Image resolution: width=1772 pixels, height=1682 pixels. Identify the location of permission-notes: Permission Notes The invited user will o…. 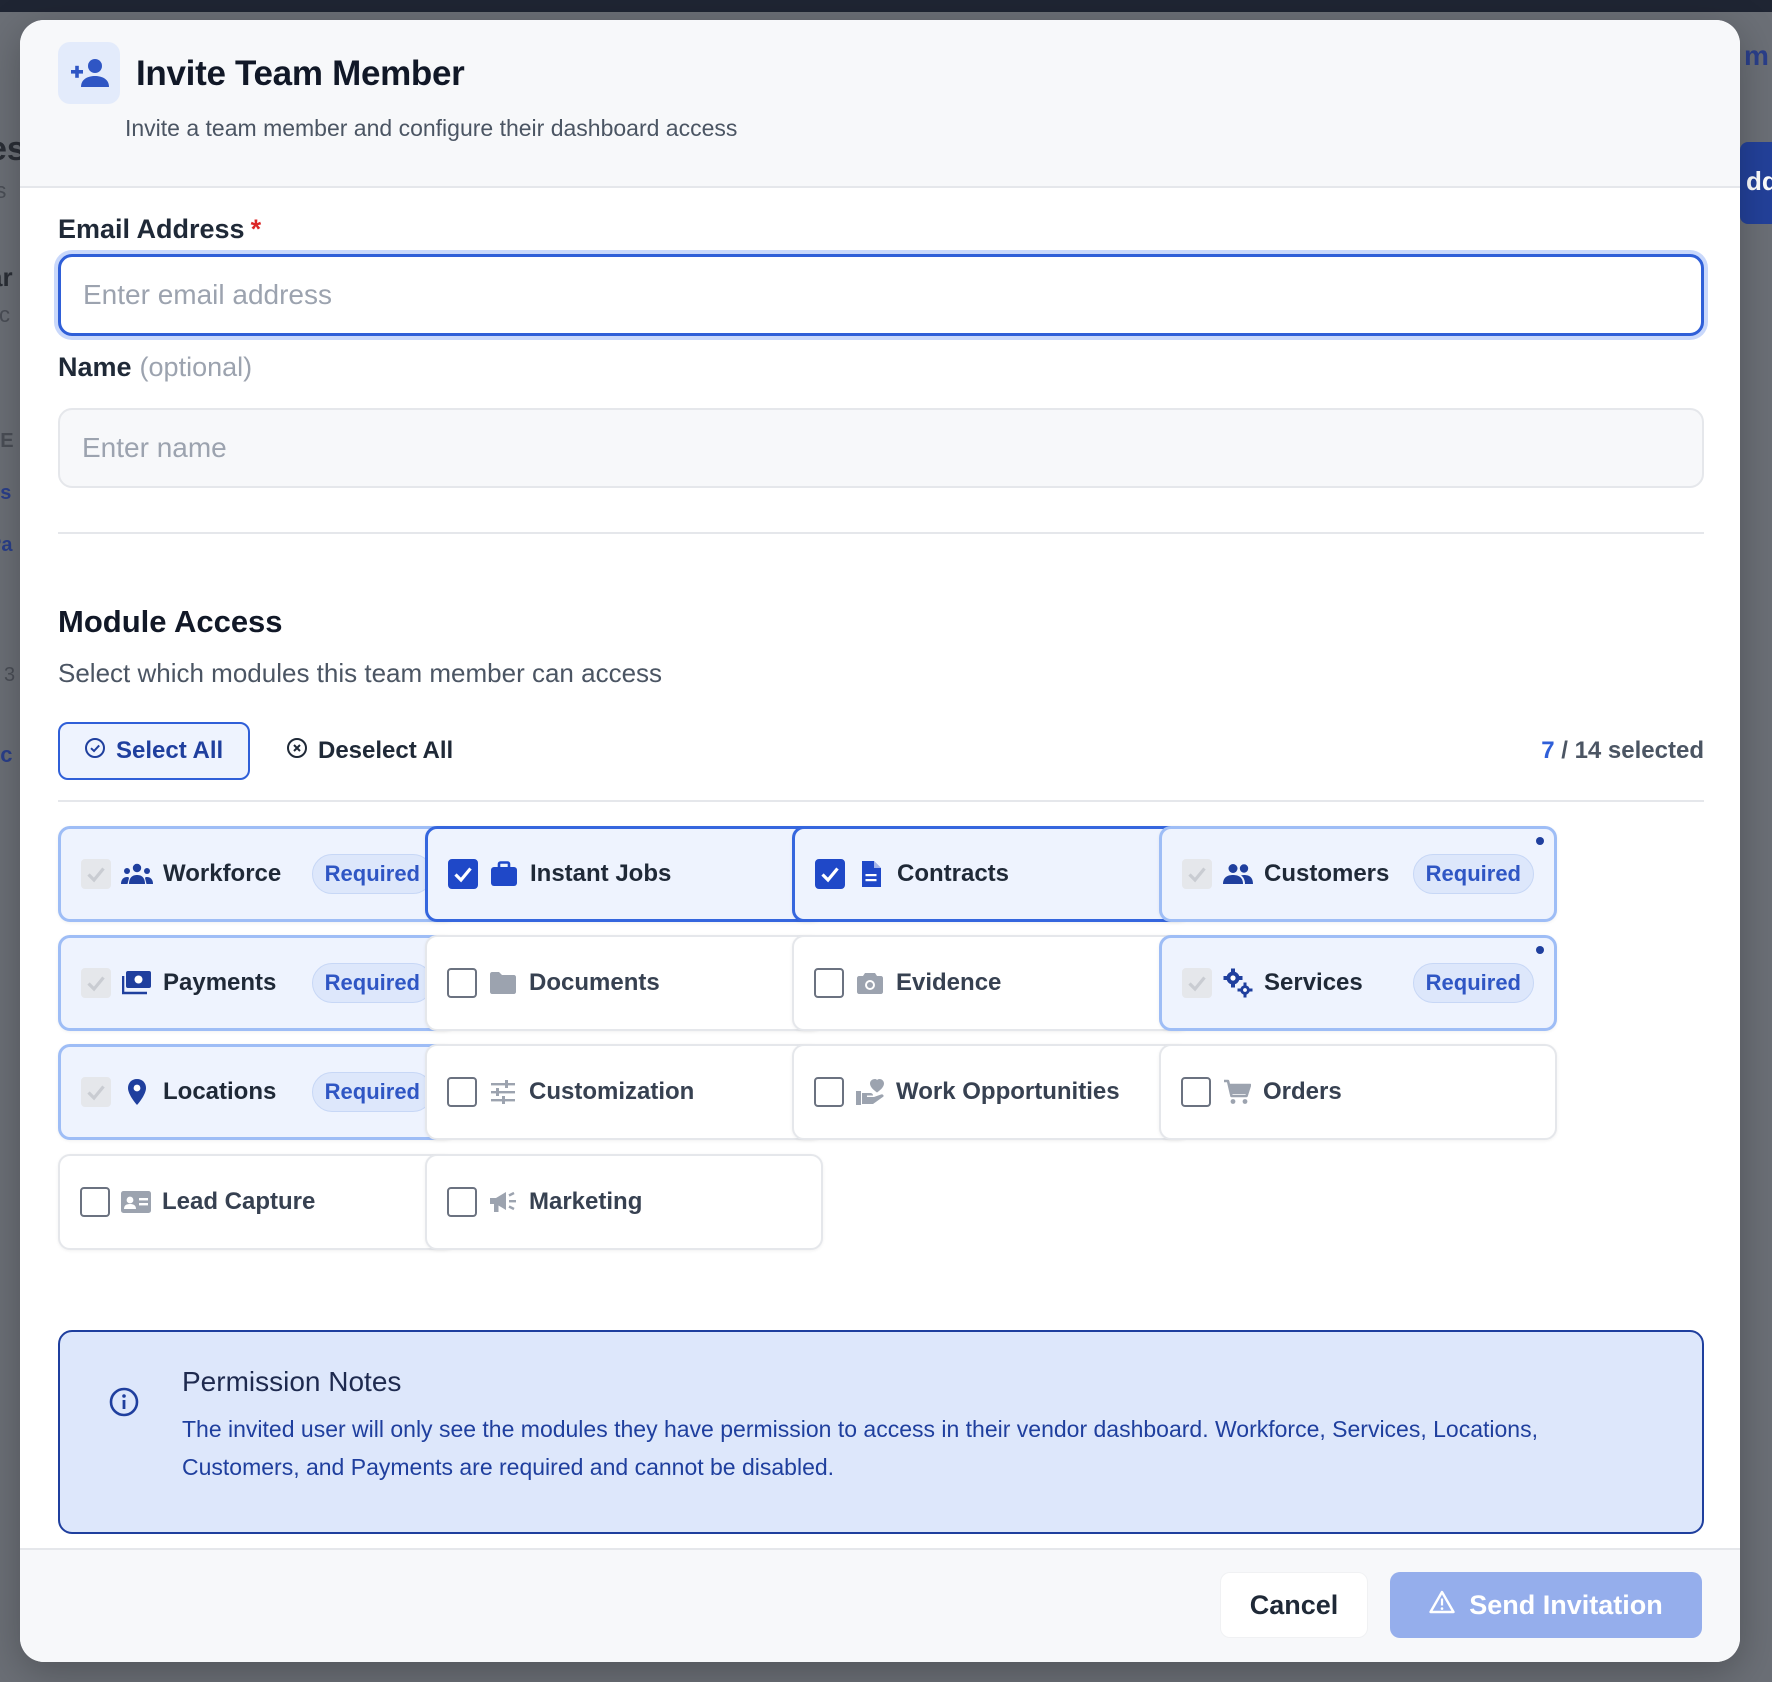
(881, 1432).